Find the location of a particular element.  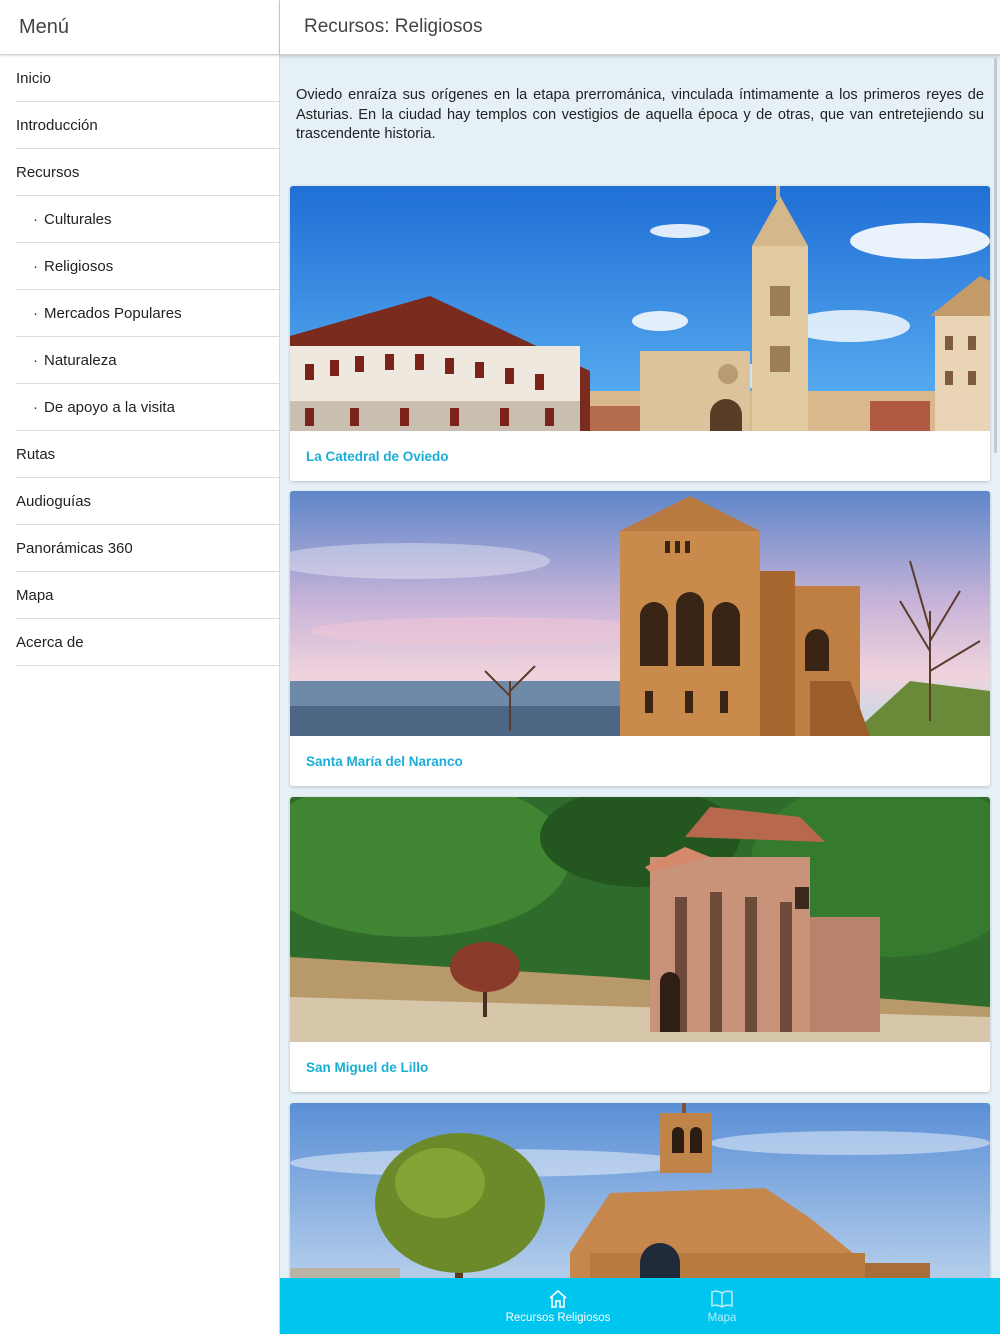

tab-label: Mapa is located at coordinates (722, 1318).